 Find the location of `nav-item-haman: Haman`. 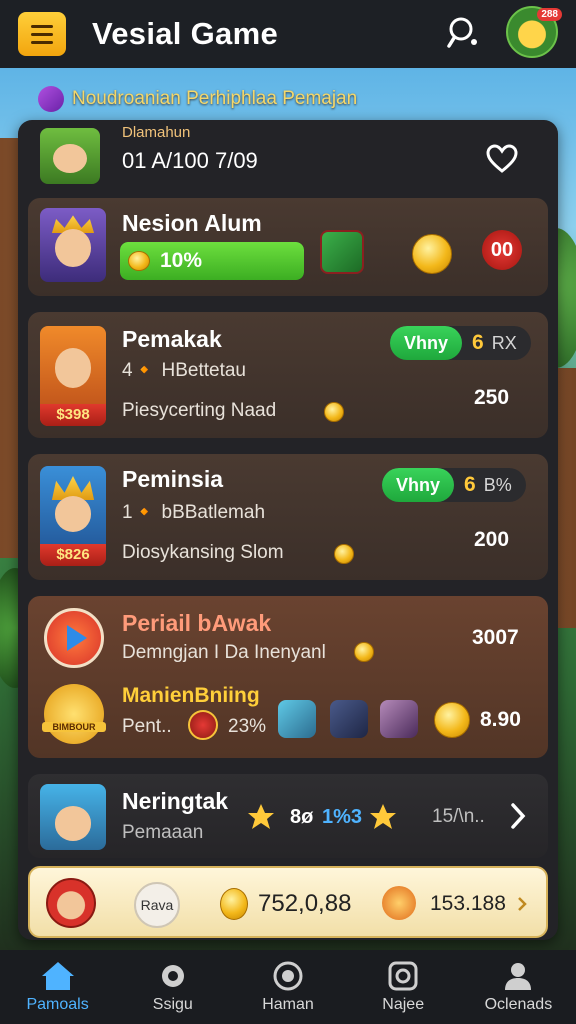

nav-item-haman: Haman is located at coordinates (287, 987).